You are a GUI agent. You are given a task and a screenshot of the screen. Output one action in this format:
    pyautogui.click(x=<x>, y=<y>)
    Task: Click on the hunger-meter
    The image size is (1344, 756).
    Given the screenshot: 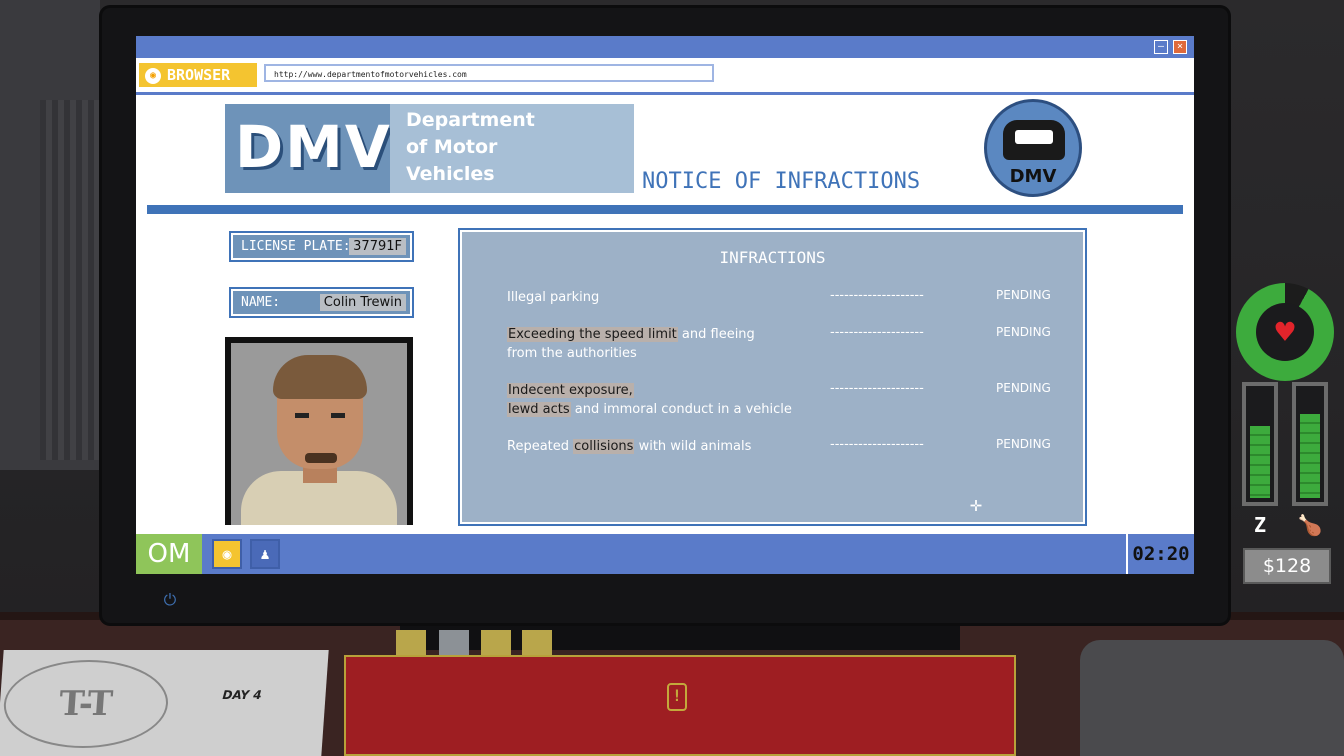 What is the action you would take?
    pyautogui.click(x=1310, y=444)
    